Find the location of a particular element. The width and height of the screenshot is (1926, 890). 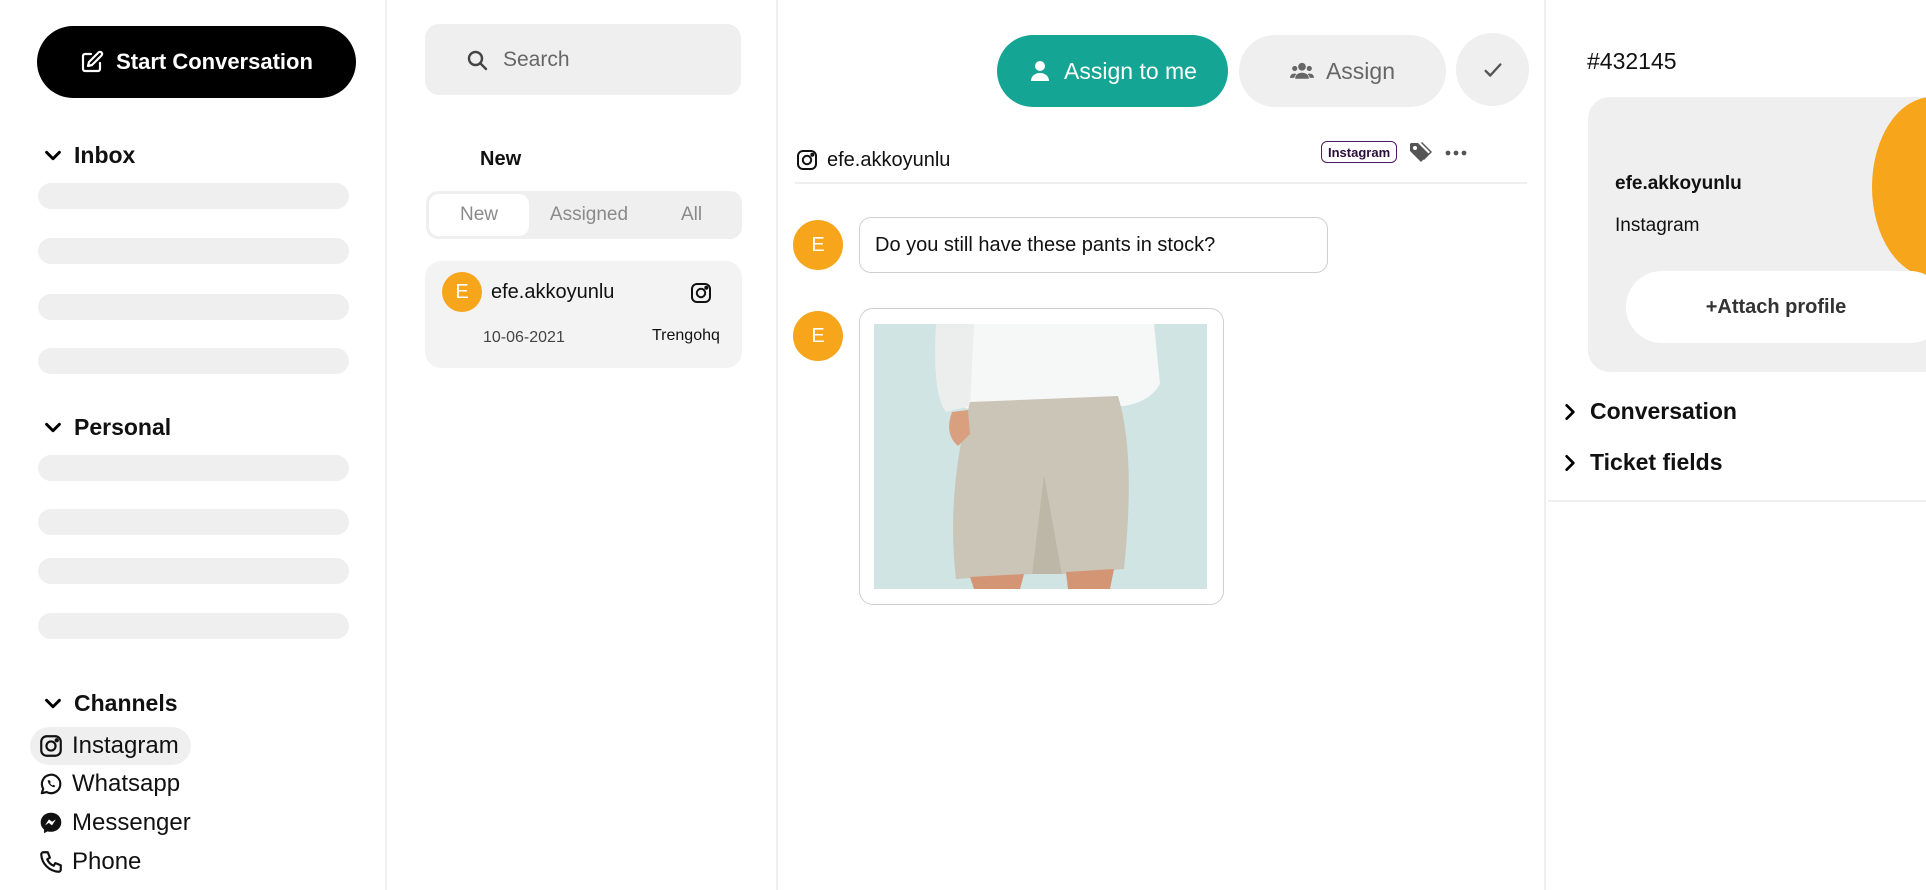

profile-name: efe.akkoyunlu is located at coordinates (1678, 183).